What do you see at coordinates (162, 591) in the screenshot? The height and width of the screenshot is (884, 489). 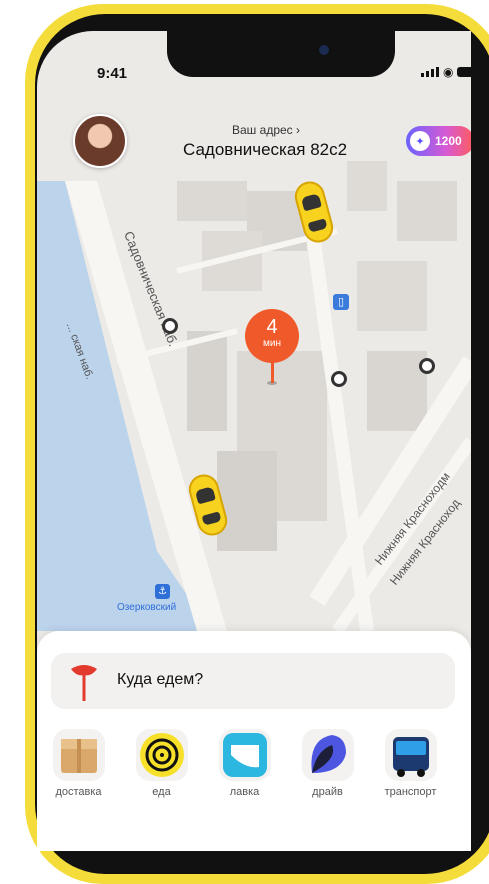 I see `anchor-icon: ⚓` at bounding box center [162, 591].